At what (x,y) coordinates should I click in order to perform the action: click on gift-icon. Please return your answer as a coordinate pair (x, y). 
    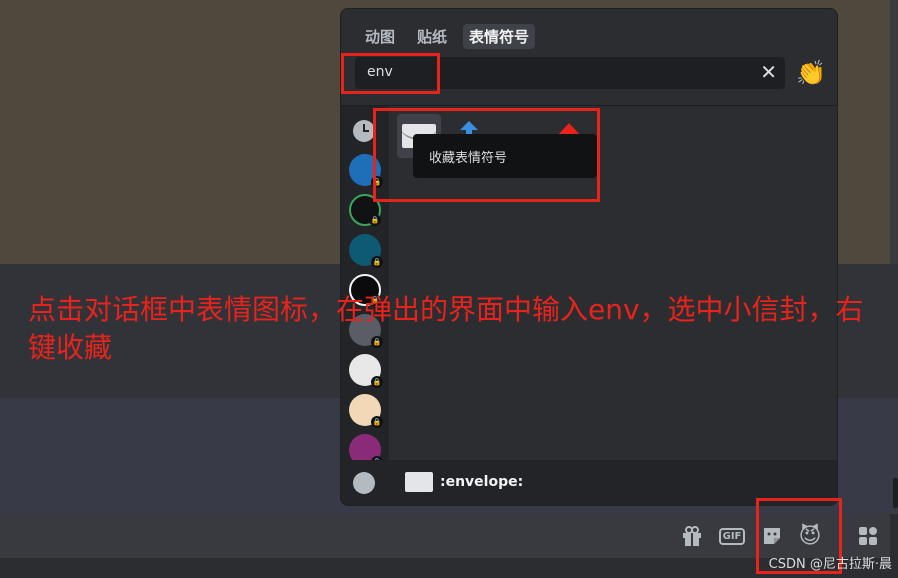
    Looking at the image, I should click on (692, 536).